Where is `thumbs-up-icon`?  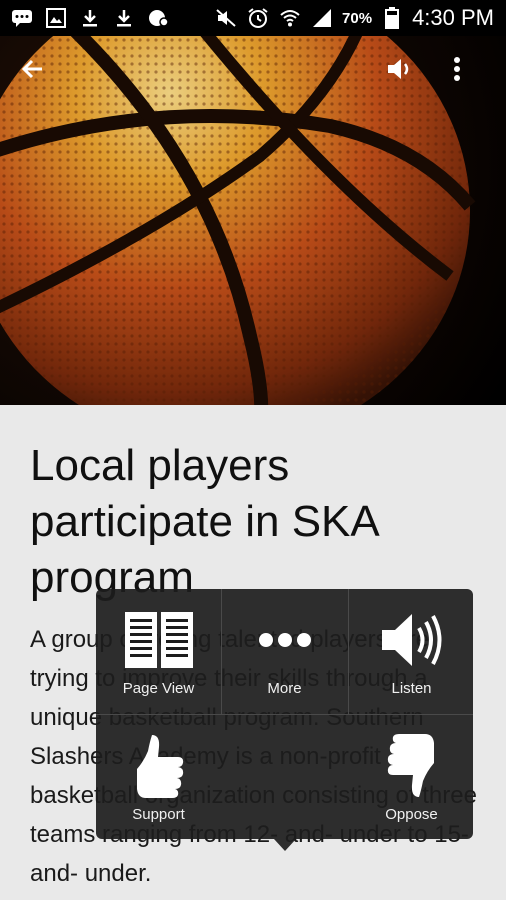 thumbs-up-icon is located at coordinates (159, 766).